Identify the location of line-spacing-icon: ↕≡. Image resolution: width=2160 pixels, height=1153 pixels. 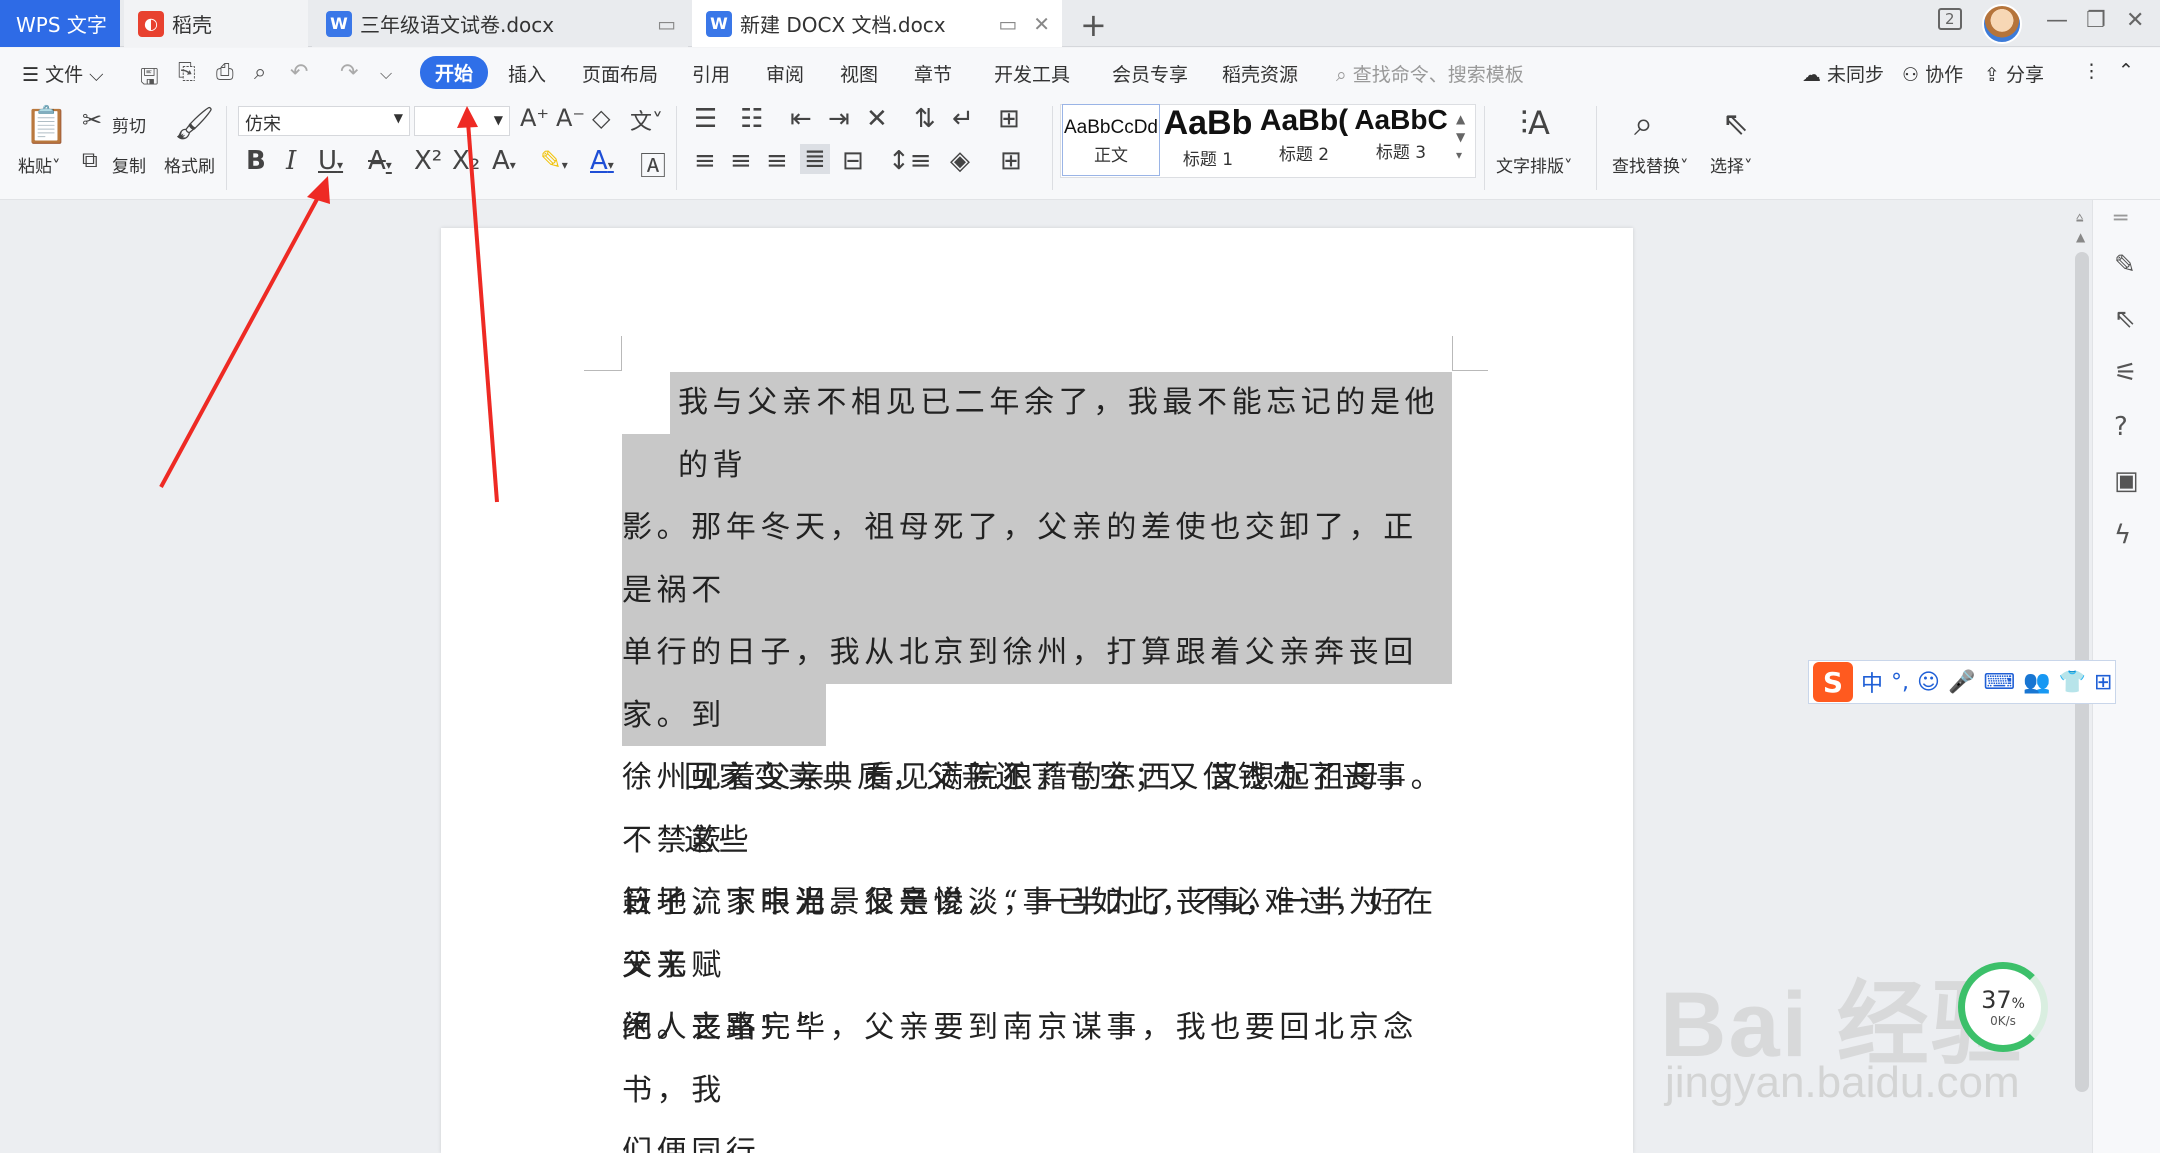
(910, 161).